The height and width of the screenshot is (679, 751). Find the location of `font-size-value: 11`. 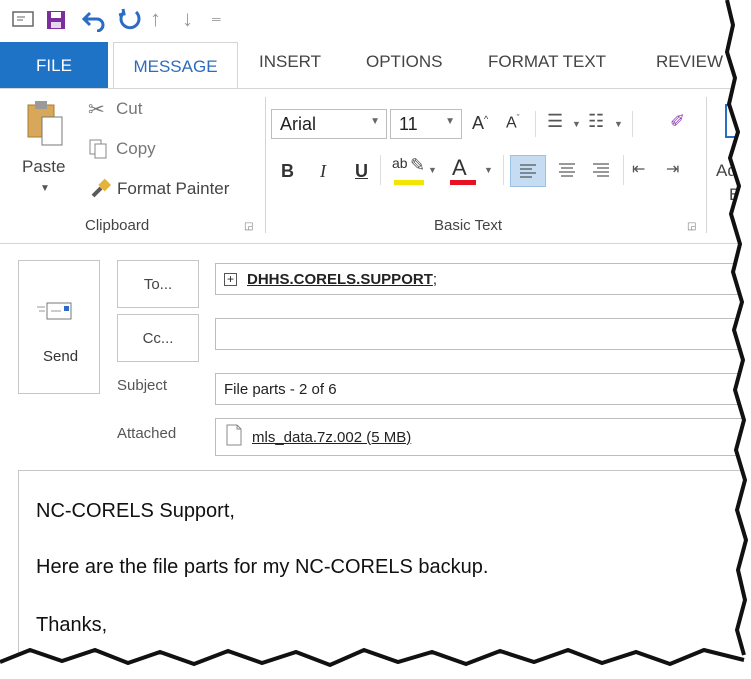

font-size-value: 11 is located at coordinates (408, 123).